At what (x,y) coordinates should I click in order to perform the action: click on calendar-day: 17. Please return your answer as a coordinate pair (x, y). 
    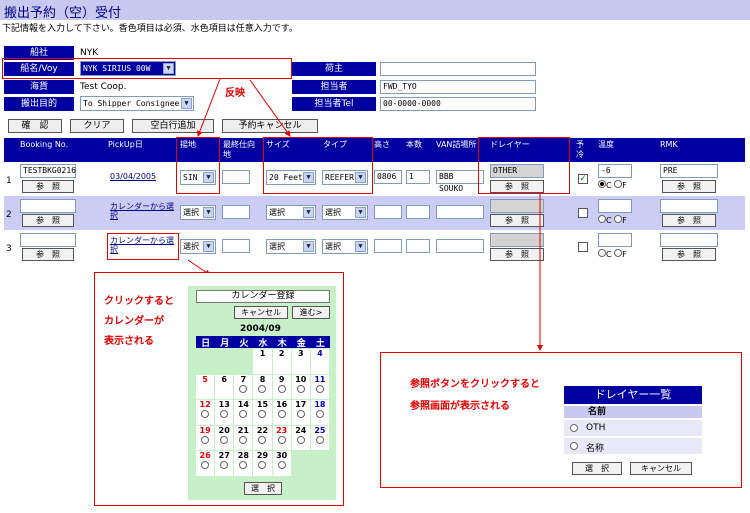
    Looking at the image, I should click on (300, 412).